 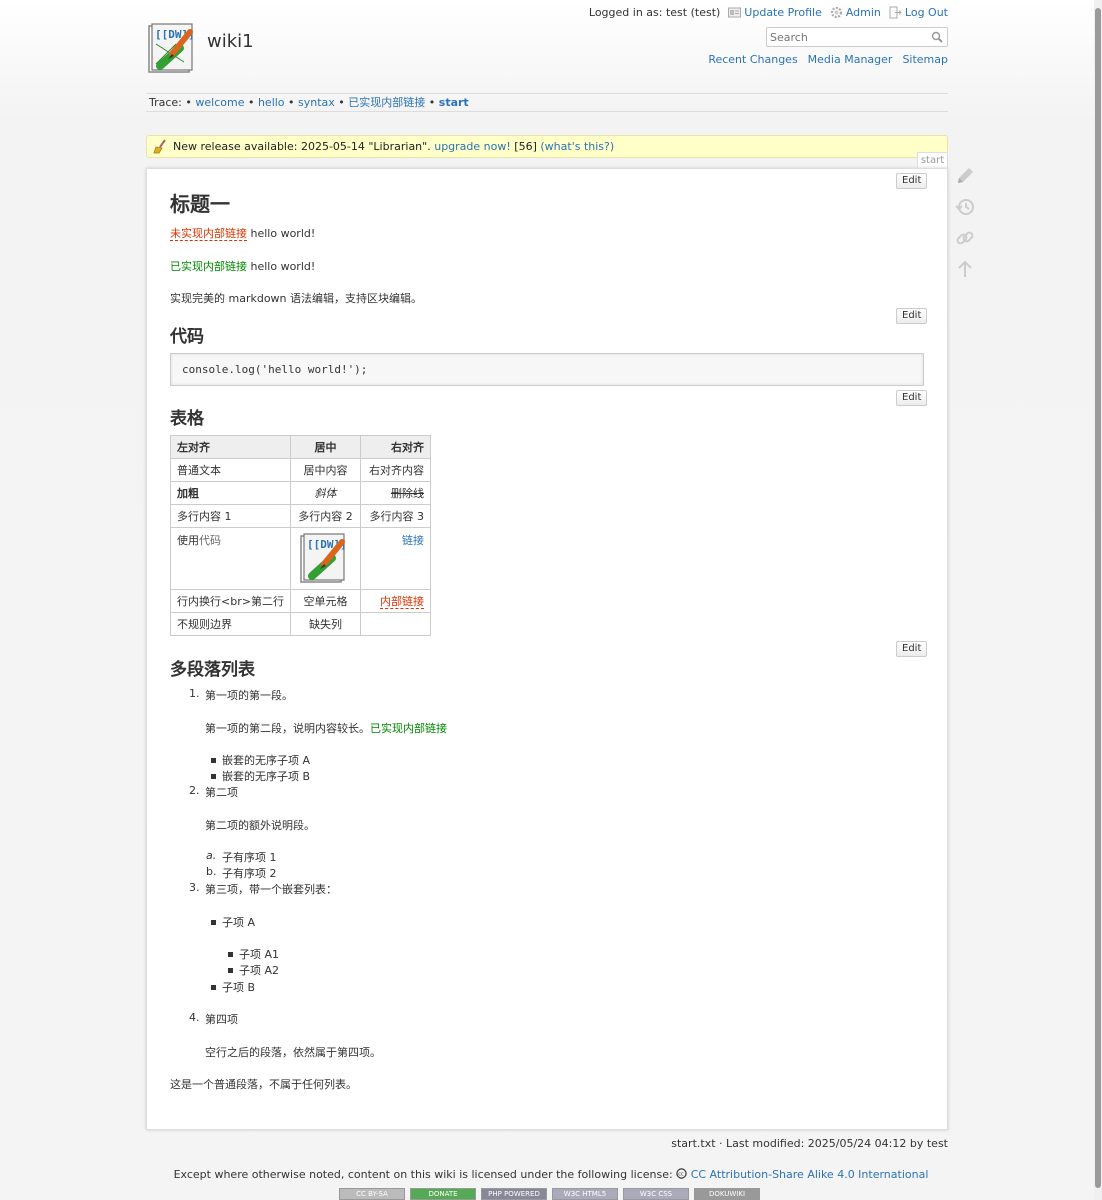 I want to click on heading-1: 标题一, so click(x=200, y=204).